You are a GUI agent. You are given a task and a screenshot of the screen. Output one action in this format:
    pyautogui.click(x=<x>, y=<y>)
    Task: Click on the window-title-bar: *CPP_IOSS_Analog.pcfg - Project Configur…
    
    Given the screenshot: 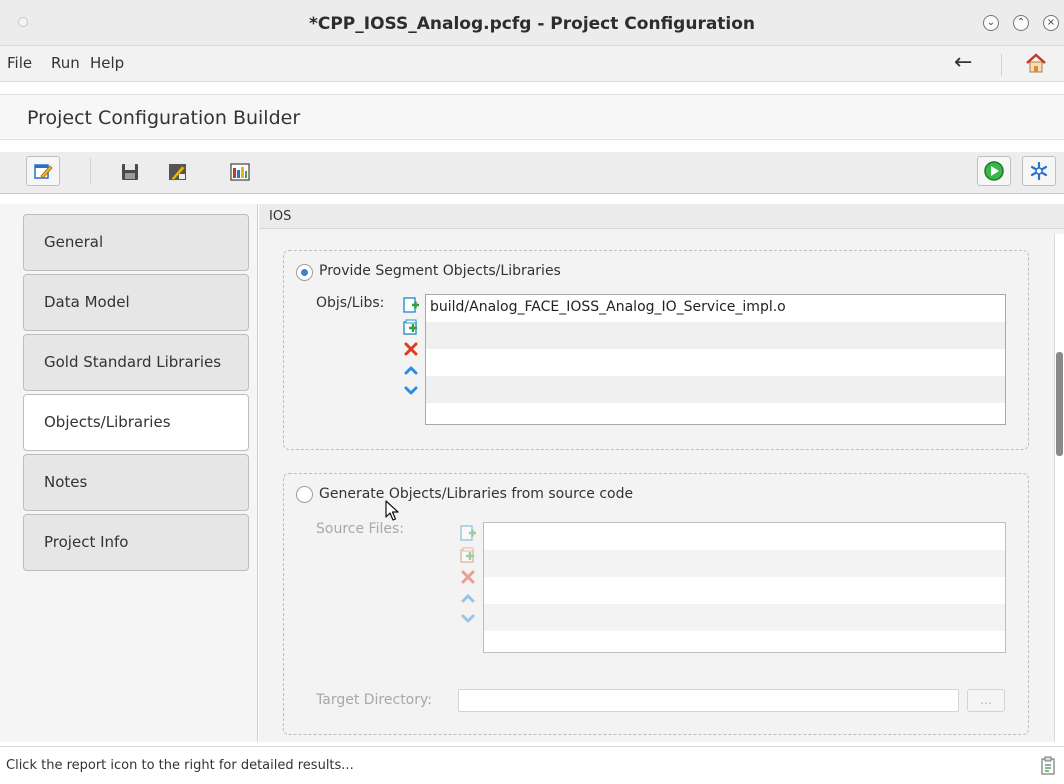 What is the action you would take?
    pyautogui.click(x=532, y=23)
    